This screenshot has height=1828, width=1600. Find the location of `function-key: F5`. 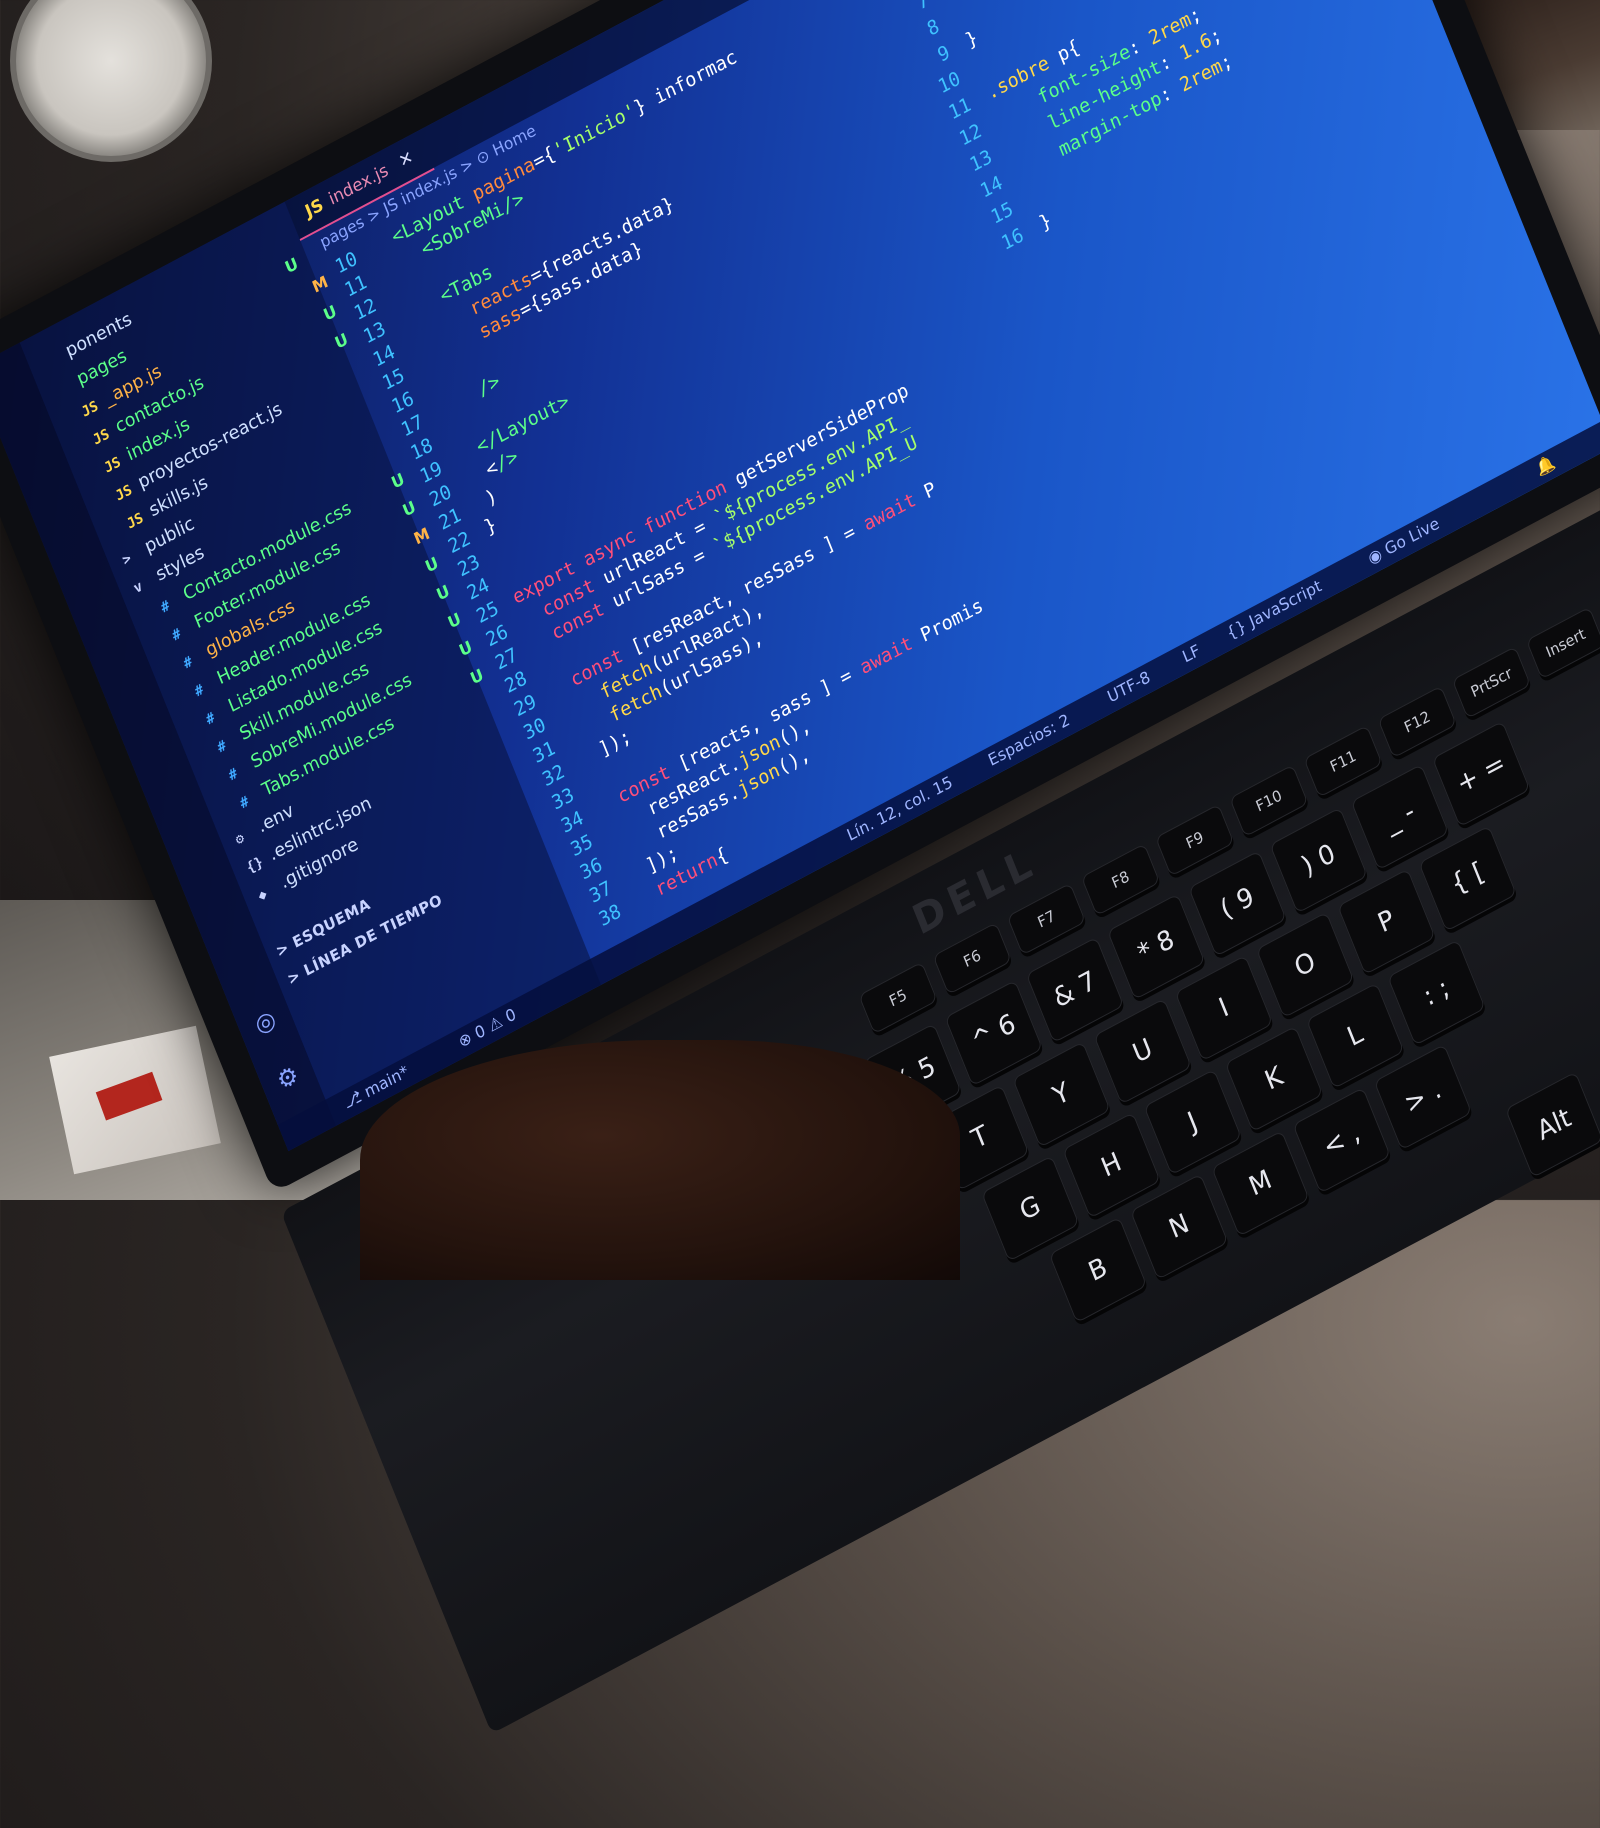

function-key: F5 is located at coordinates (898, 998).